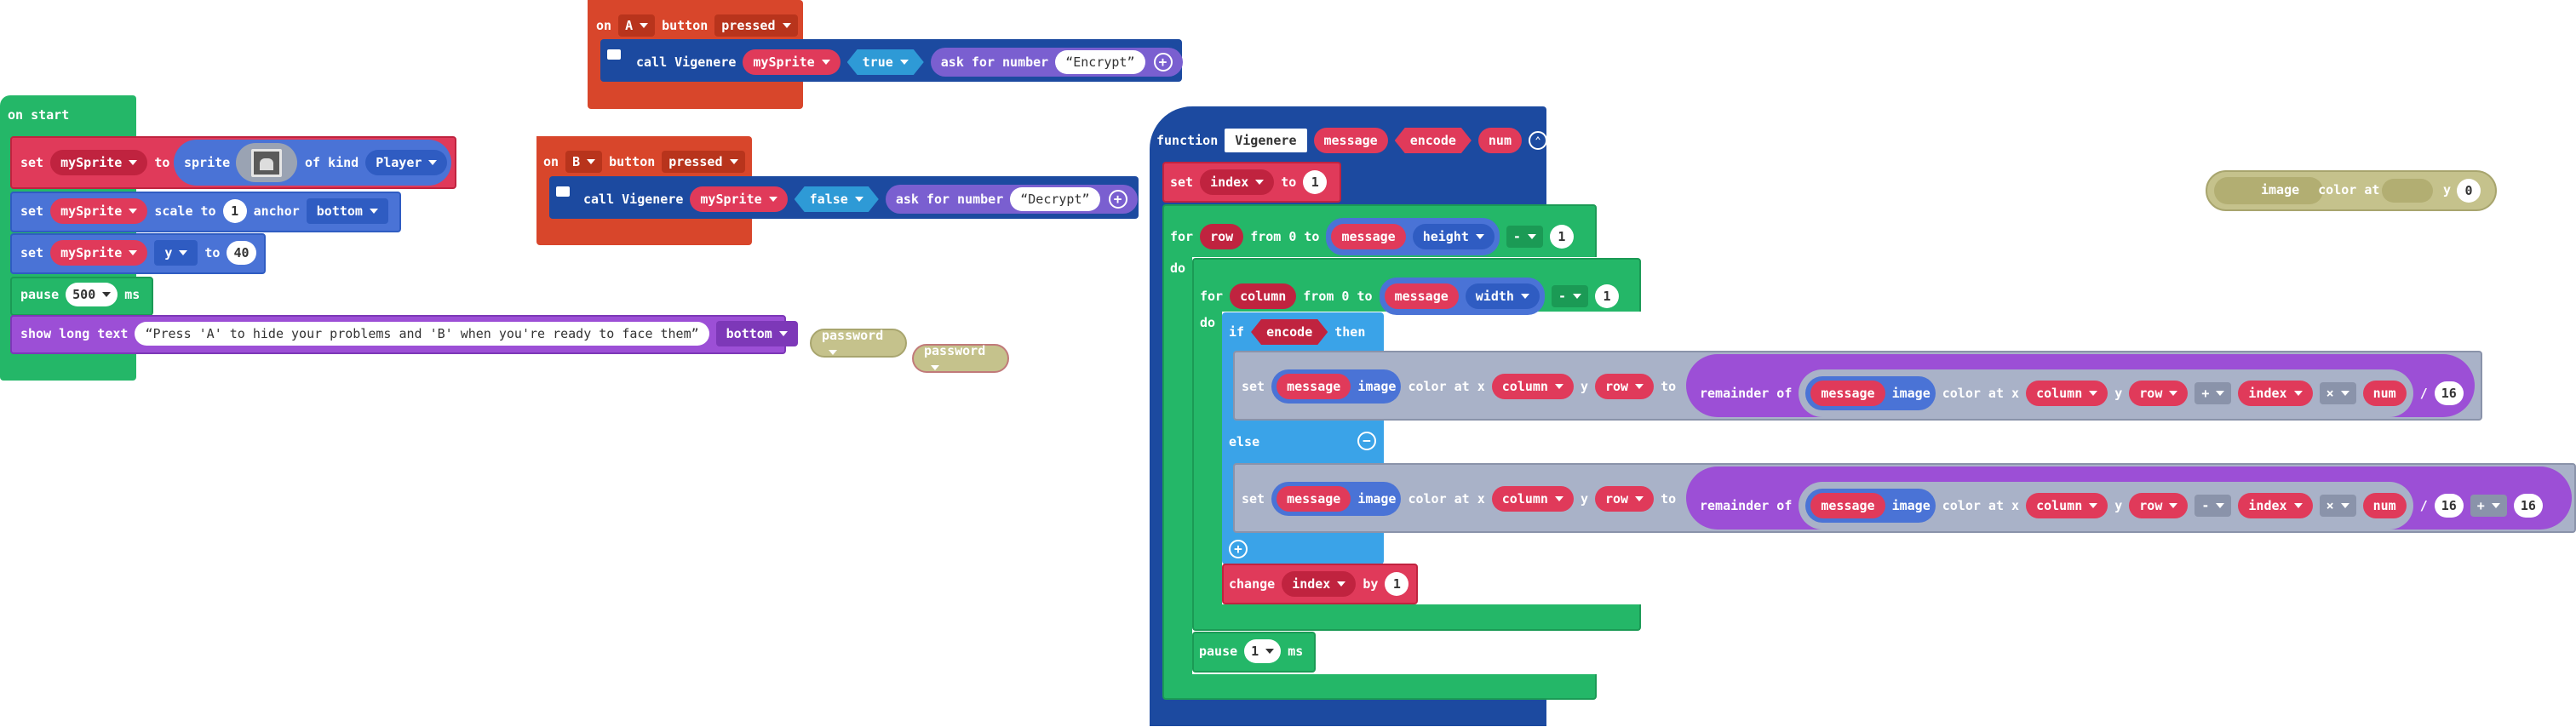  What do you see at coordinates (637, 25) in the screenshot?
I see `button-a-dropdown: A` at bounding box center [637, 25].